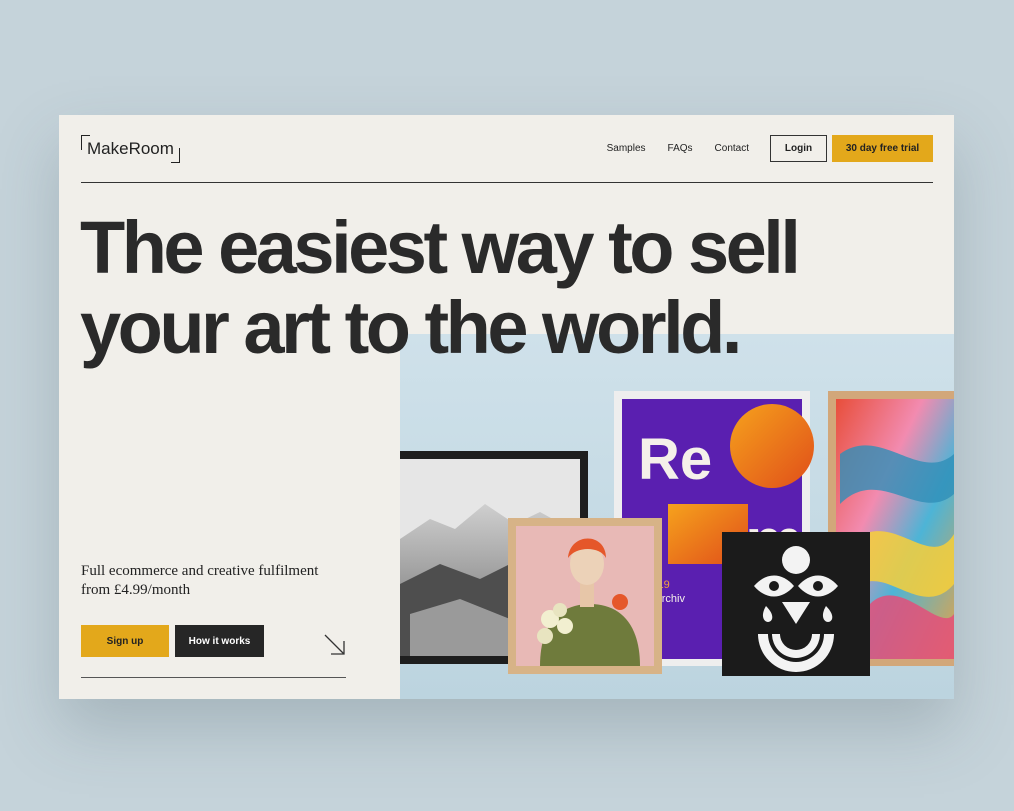 The image size is (1014, 811). I want to click on hero-heading-line-1: The easiest way to sell, so click(440, 247).